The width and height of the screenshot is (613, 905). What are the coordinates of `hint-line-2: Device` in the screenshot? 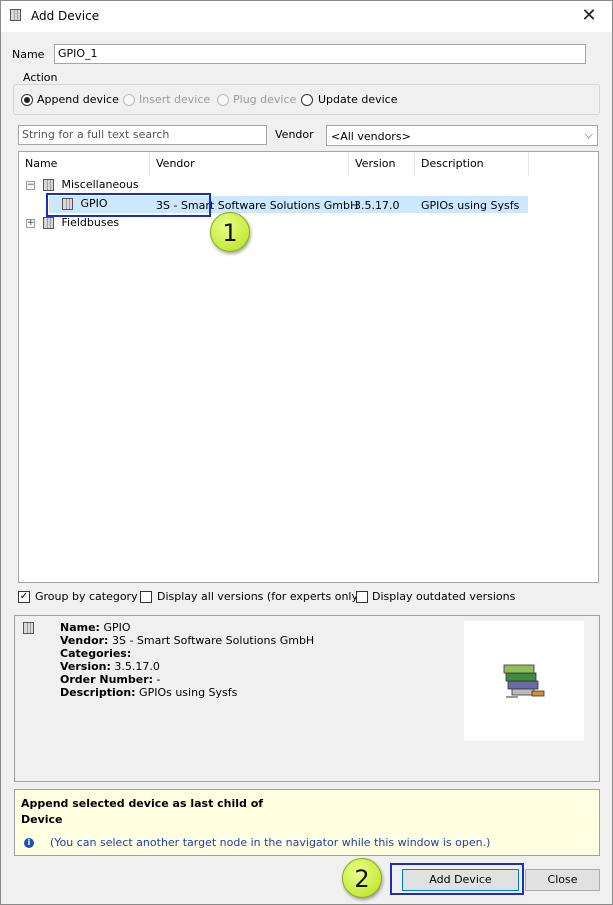 It's located at (42, 819).